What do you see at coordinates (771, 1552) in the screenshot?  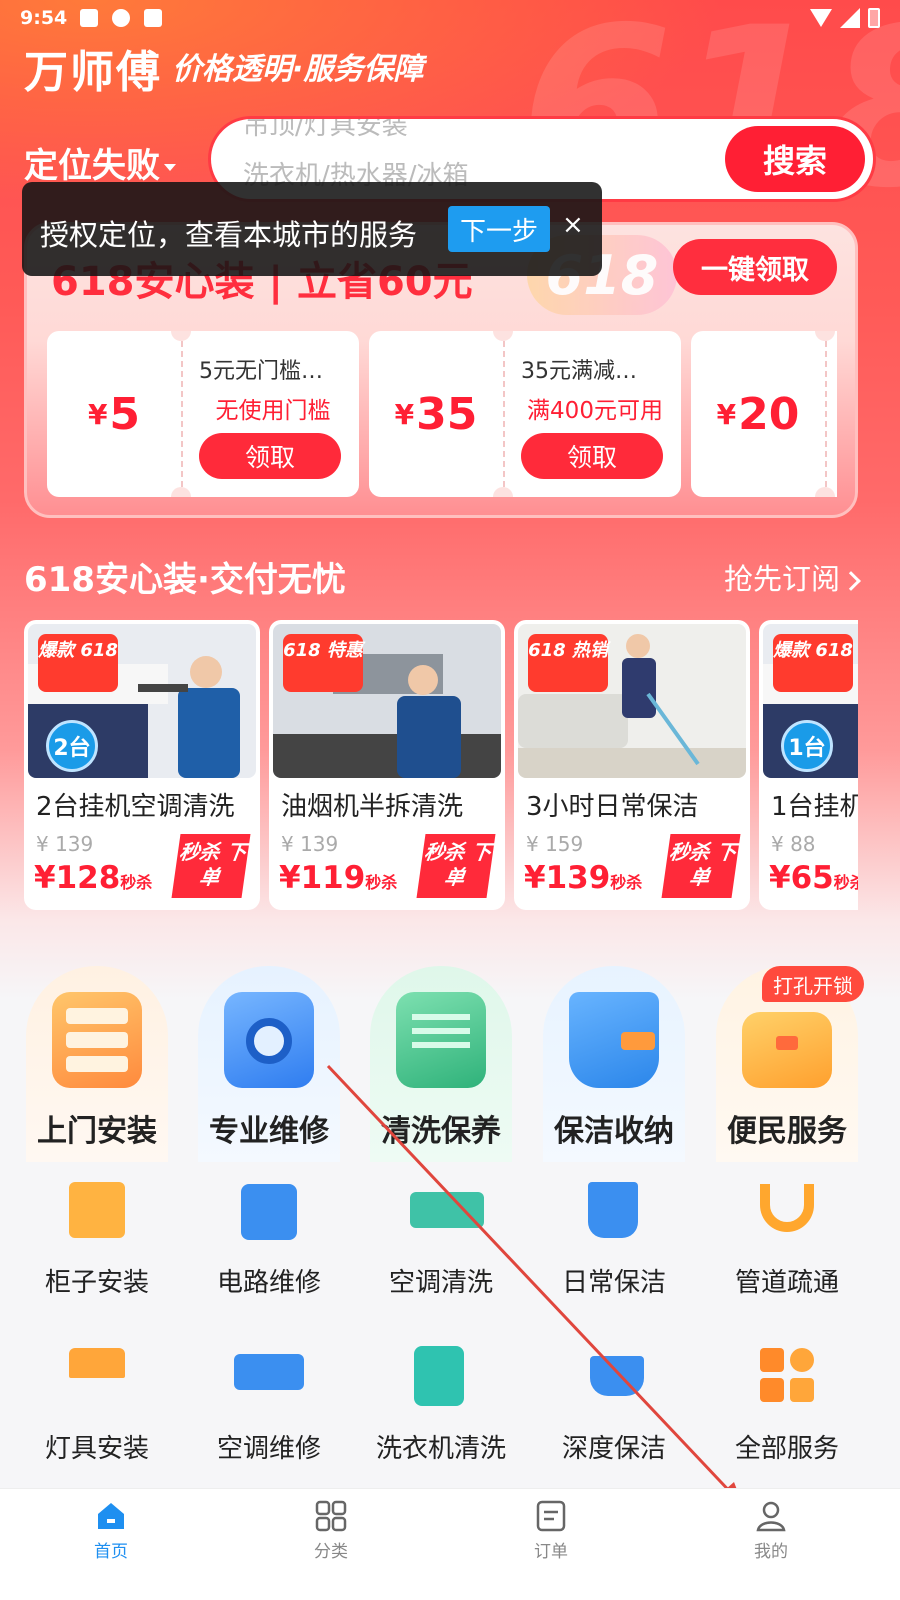 I see `nav-profile-label: 我的` at bounding box center [771, 1552].